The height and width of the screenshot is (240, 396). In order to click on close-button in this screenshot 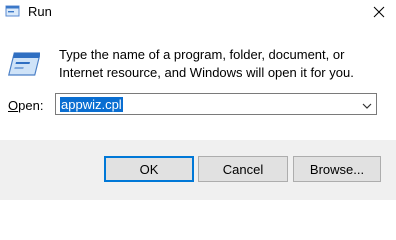, I will do `click(379, 12)`.